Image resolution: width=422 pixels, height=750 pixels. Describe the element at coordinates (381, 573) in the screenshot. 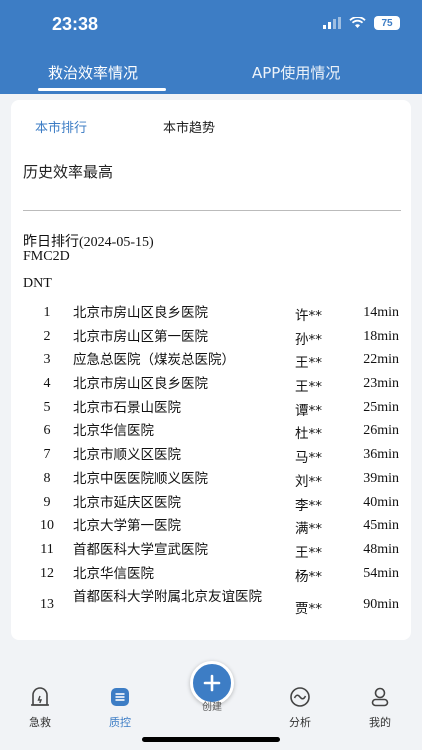

I see `duration-value: 54min` at that location.